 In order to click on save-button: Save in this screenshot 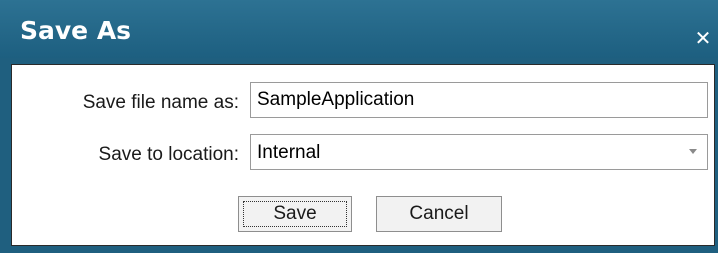, I will do `click(295, 214)`.